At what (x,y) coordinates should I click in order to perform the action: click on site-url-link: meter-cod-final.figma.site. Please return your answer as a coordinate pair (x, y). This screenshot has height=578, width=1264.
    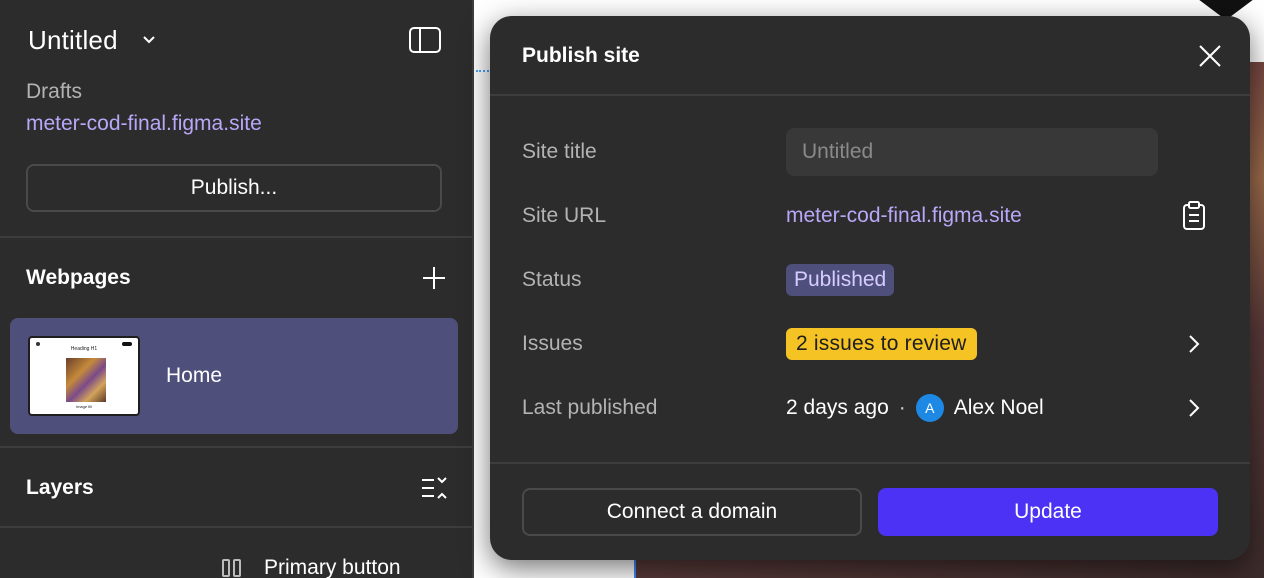
    Looking at the image, I should click on (904, 216).